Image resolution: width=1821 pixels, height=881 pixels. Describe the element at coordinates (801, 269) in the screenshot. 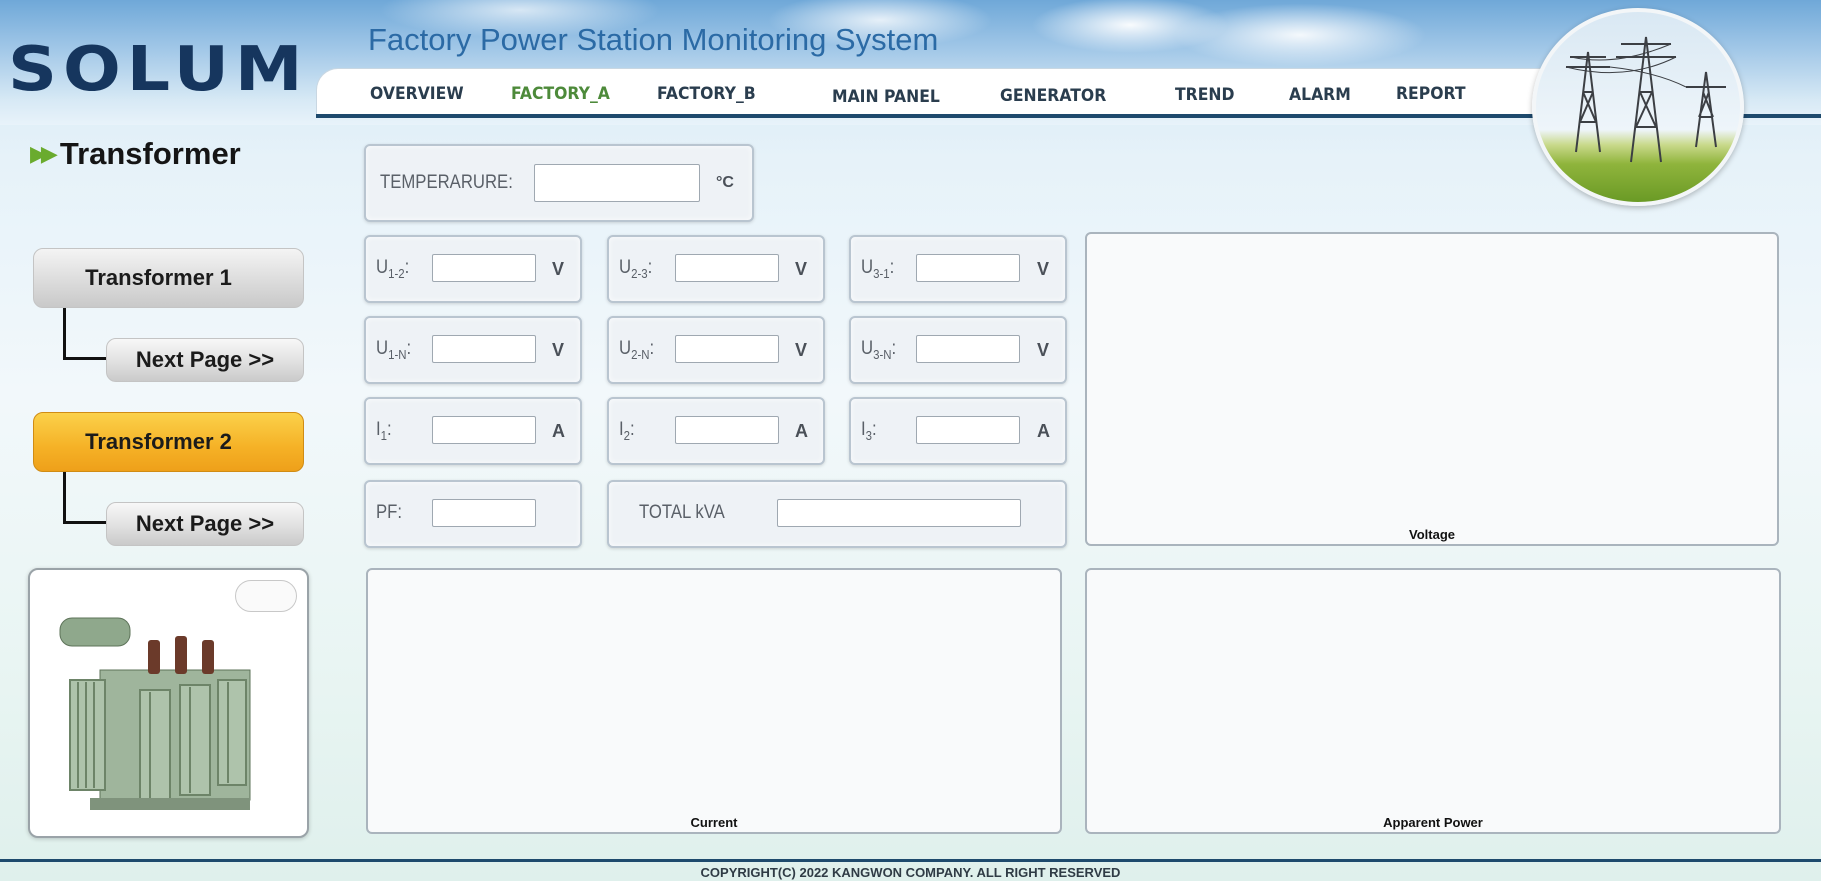

I see `u23-unit: V` at that location.